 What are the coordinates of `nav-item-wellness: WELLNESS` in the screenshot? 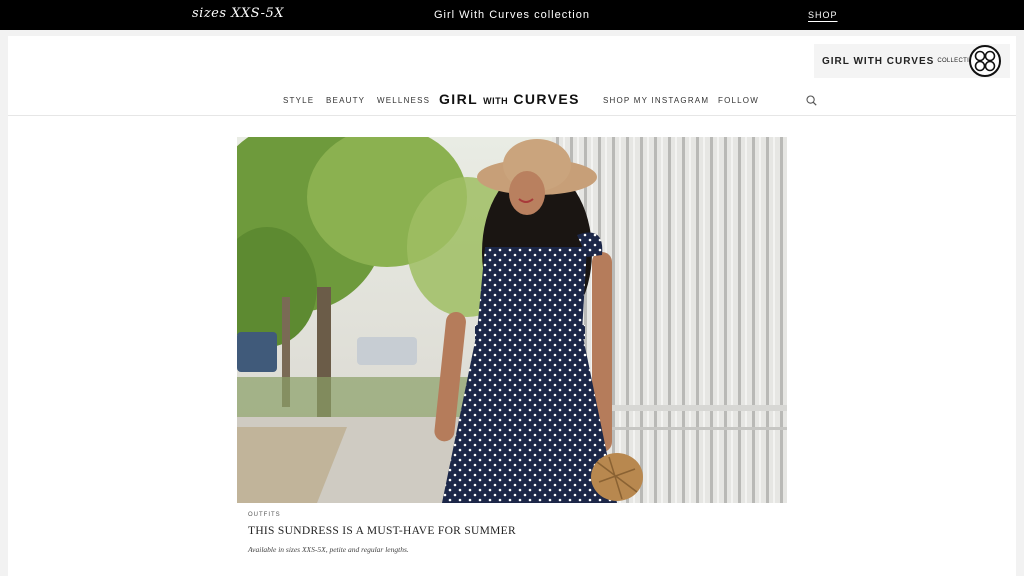 It's located at (403, 100).